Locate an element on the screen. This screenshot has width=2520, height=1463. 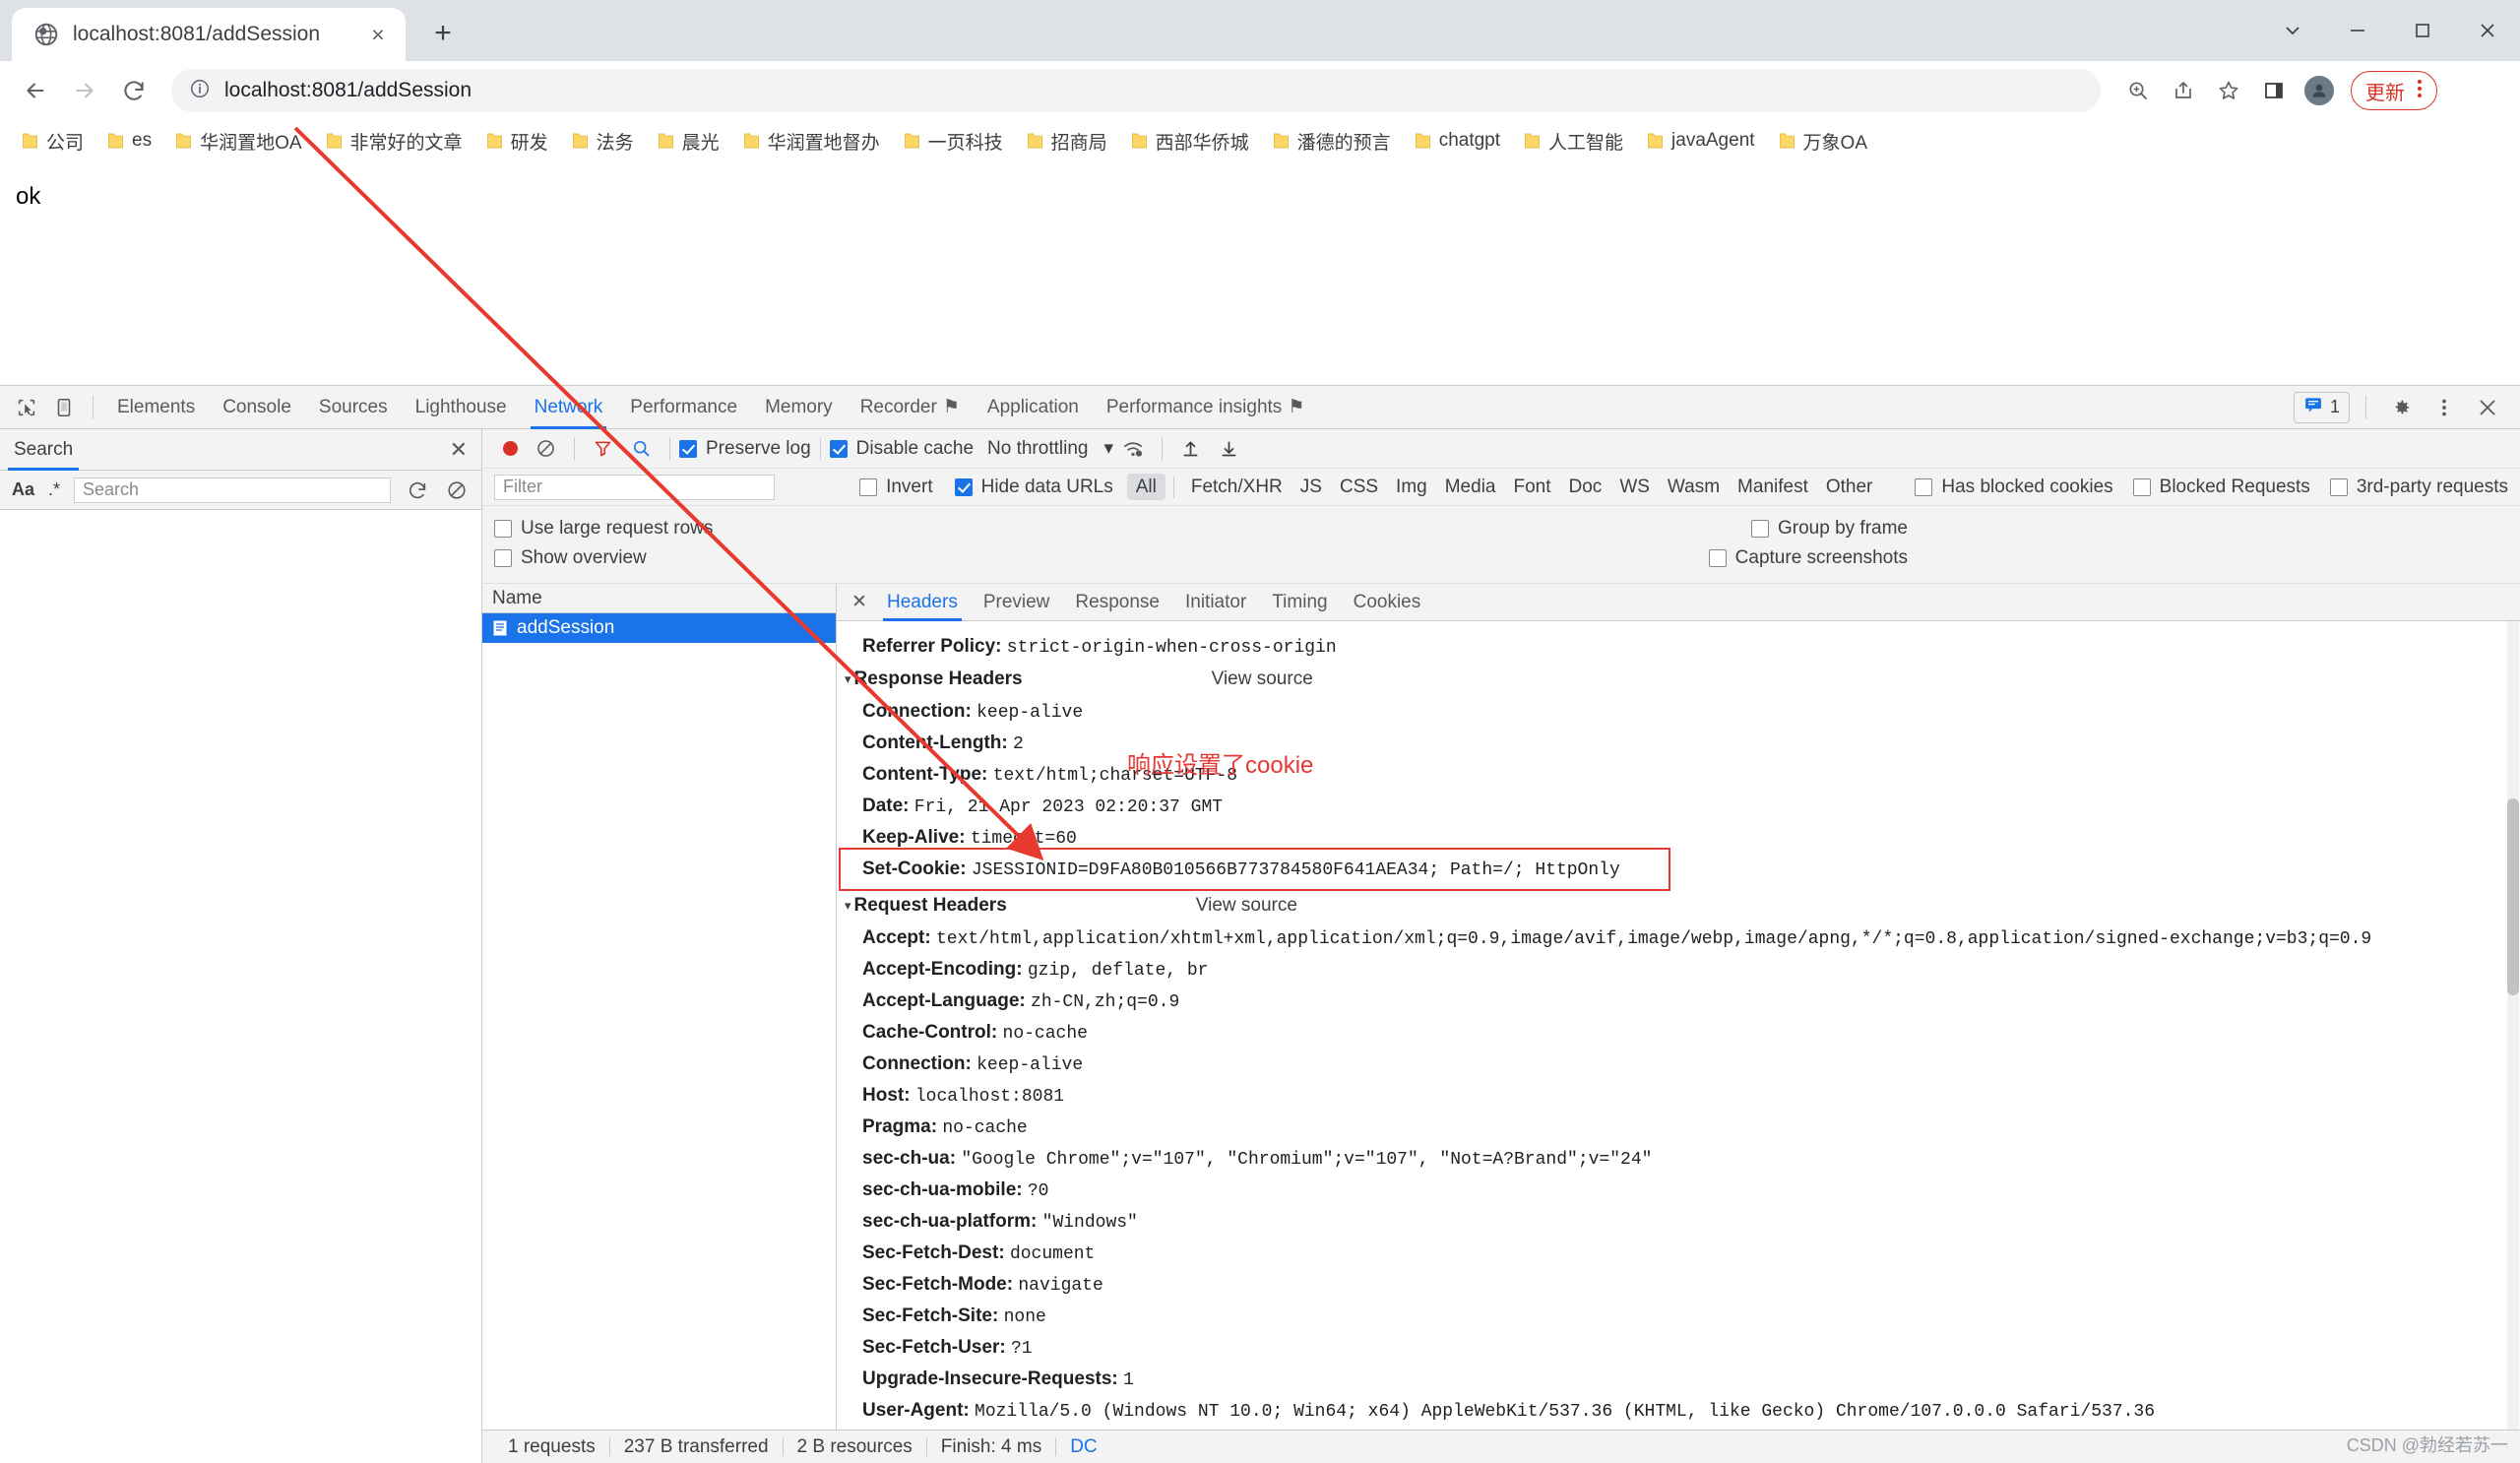
tab-close-icon: × is located at coordinates (378, 34).